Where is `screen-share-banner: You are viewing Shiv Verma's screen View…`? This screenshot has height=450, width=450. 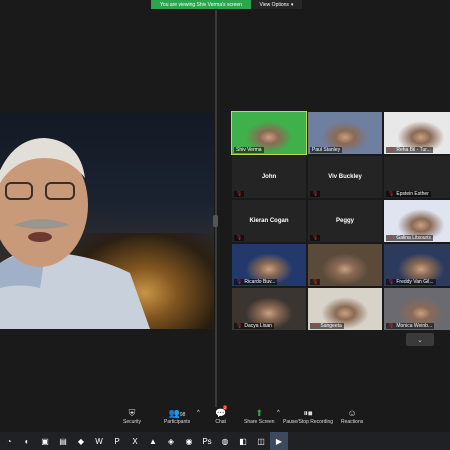 screen-share-banner: You are viewing Shiv Verma's screen View… is located at coordinates (226, 4).